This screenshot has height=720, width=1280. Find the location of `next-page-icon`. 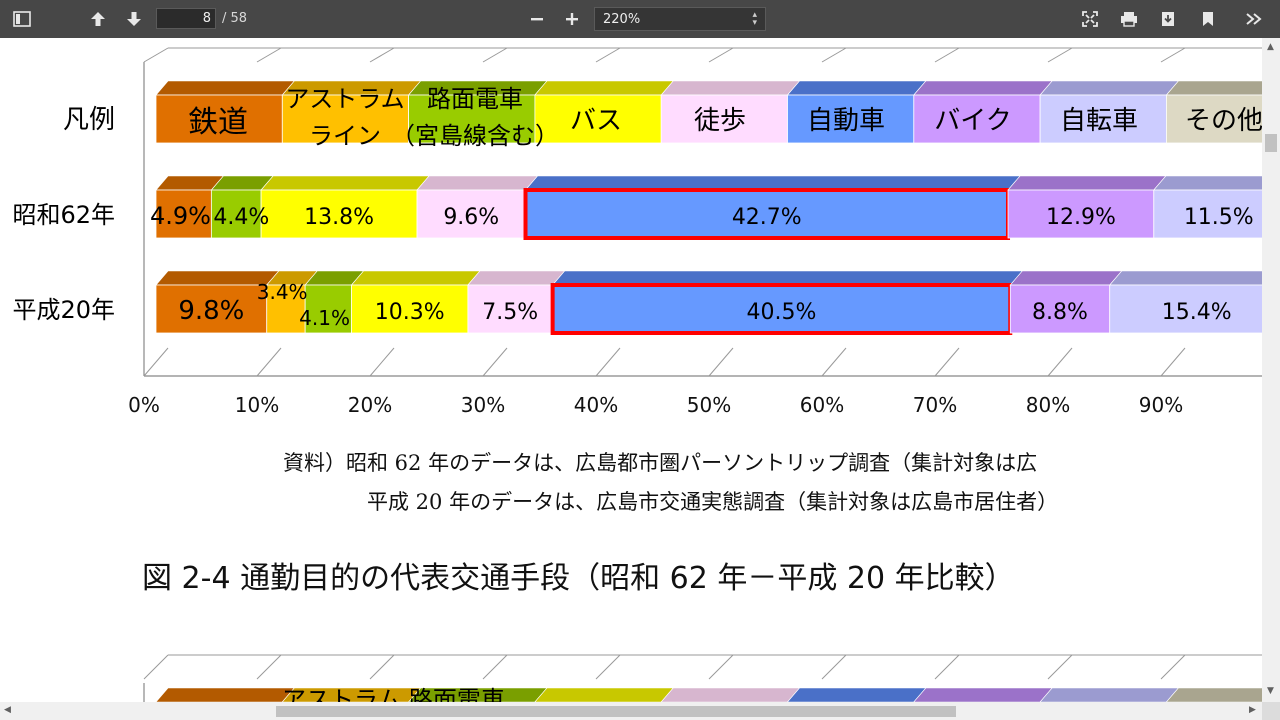

next-page-icon is located at coordinates (134, 19).